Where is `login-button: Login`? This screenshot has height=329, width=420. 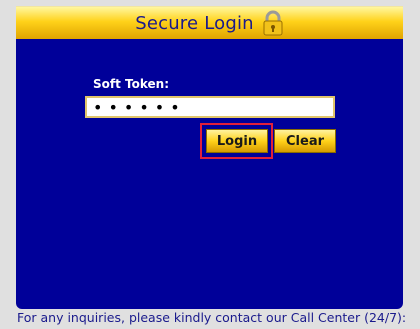 login-button: Login is located at coordinates (237, 141).